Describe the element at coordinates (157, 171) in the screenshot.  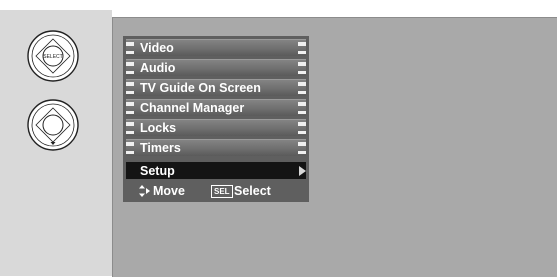
I see `menu-item-label: Setup` at that location.